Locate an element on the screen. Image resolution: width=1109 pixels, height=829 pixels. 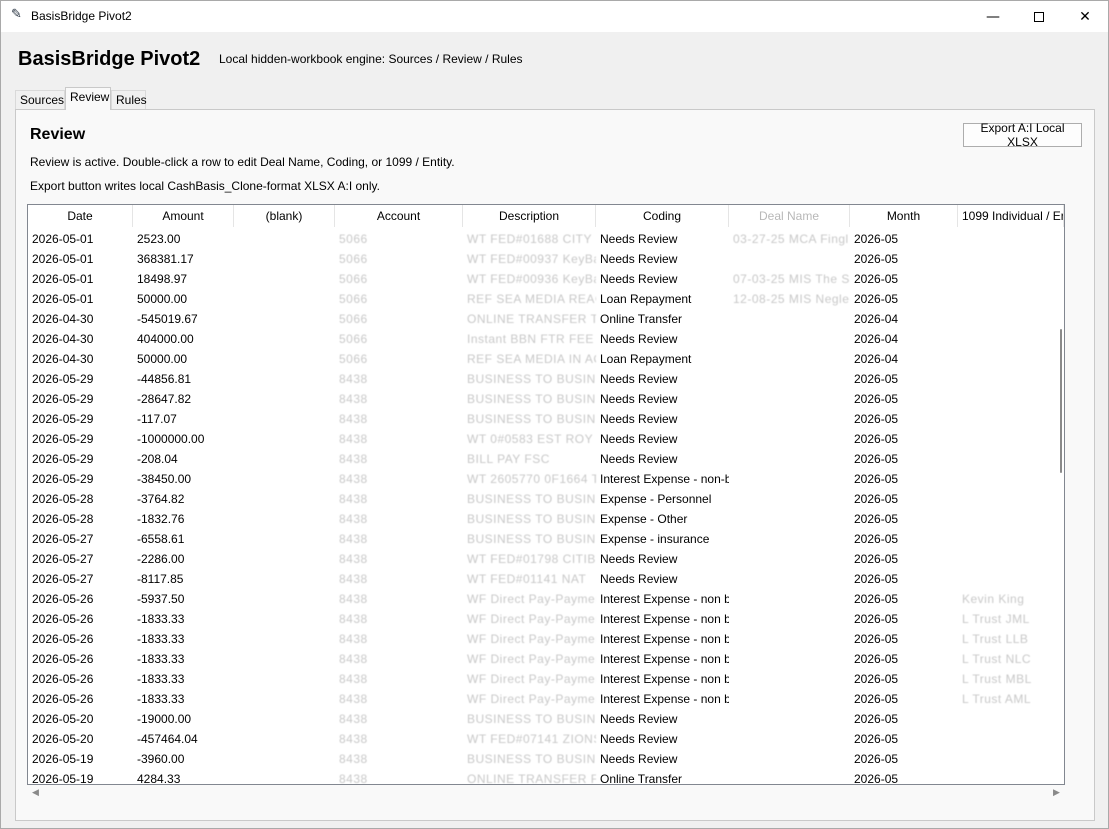
cell-deal-name: 03-27-25 MCA Fingl is located at coordinates (791, 239).